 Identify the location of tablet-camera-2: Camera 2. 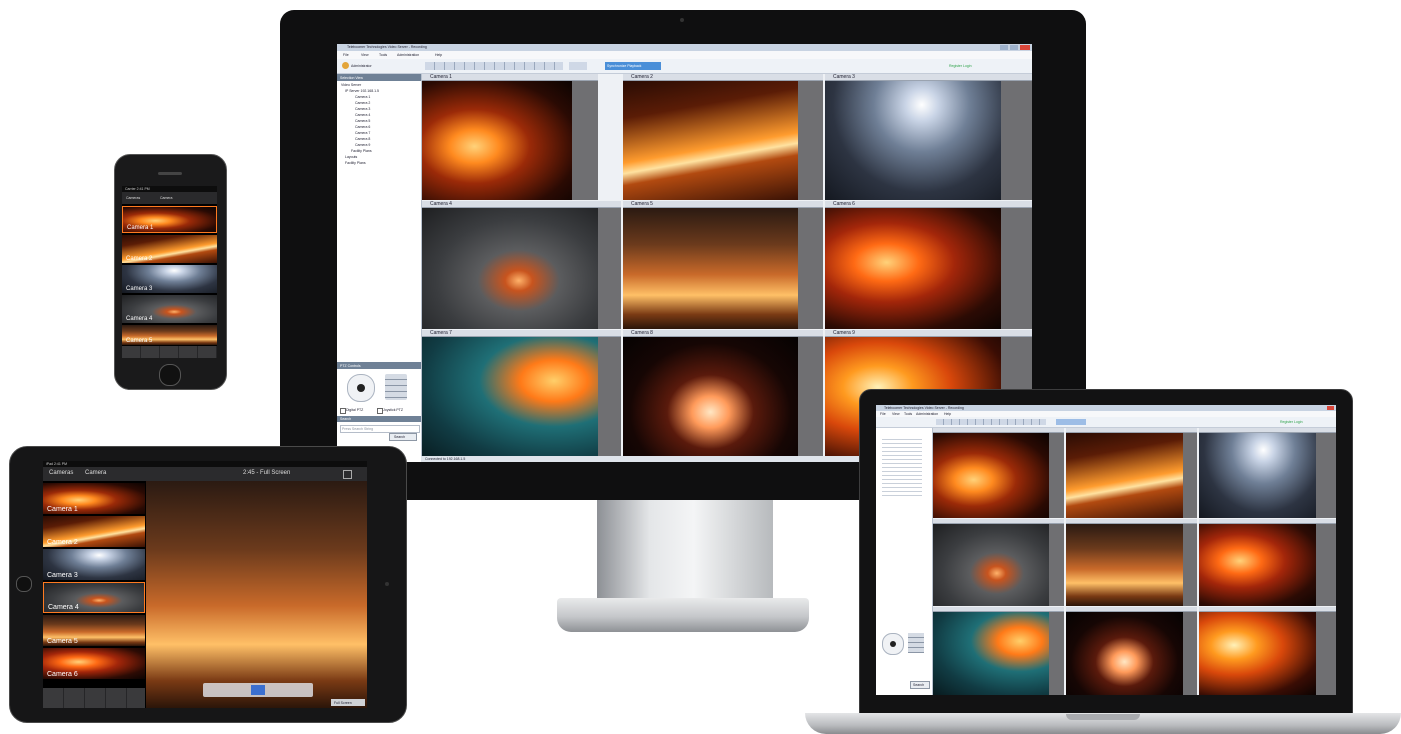
(94, 531).